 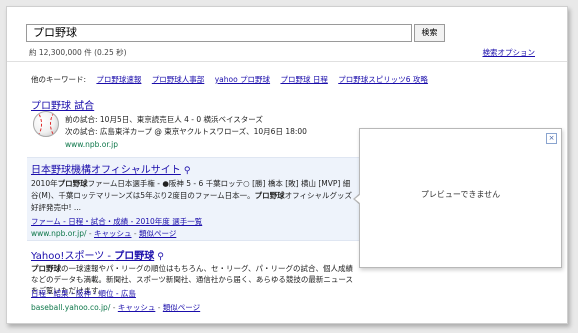 What do you see at coordinates (118, 79) in the screenshot?
I see `related-link-1: プロ野球速報` at bounding box center [118, 79].